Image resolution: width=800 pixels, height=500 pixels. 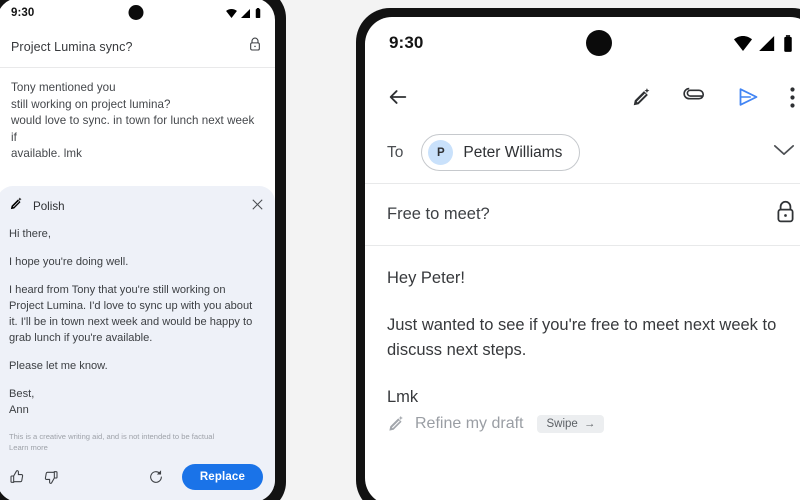 I want to click on polish-paragraph: Hi there,, so click(x=30, y=234).